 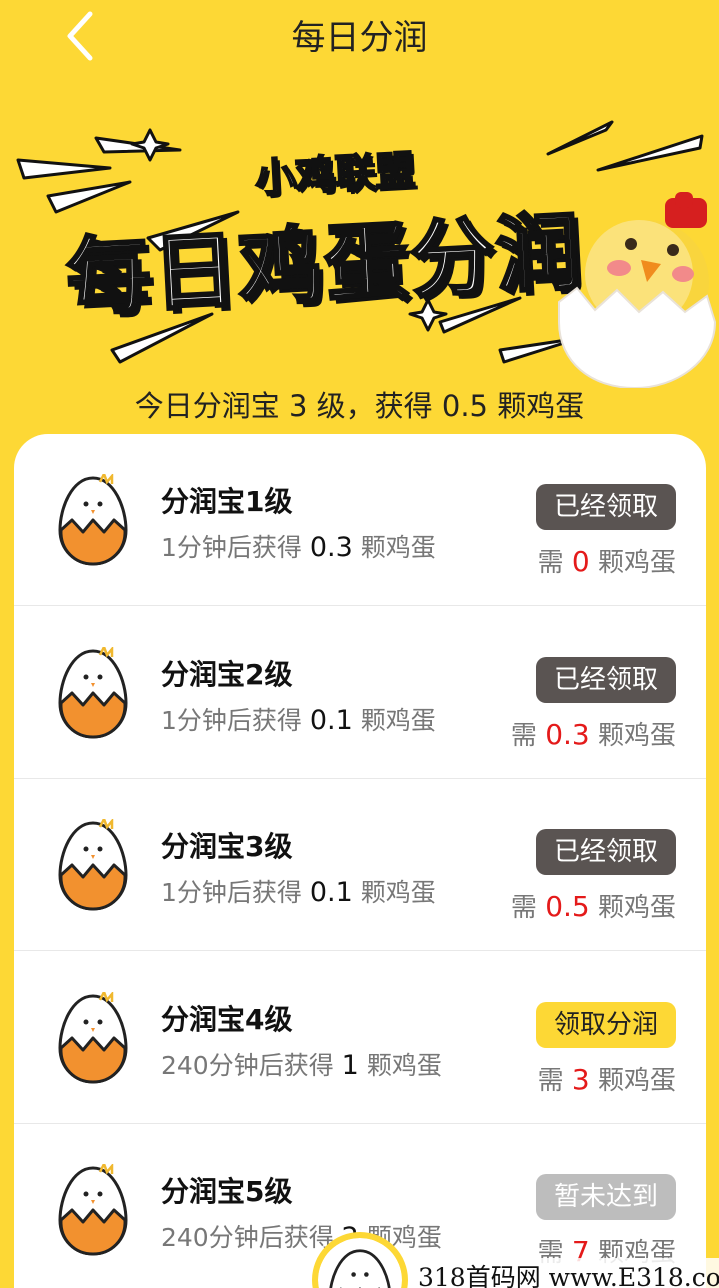 I want to click on reward-value: 1, so click(x=350, y=1065).